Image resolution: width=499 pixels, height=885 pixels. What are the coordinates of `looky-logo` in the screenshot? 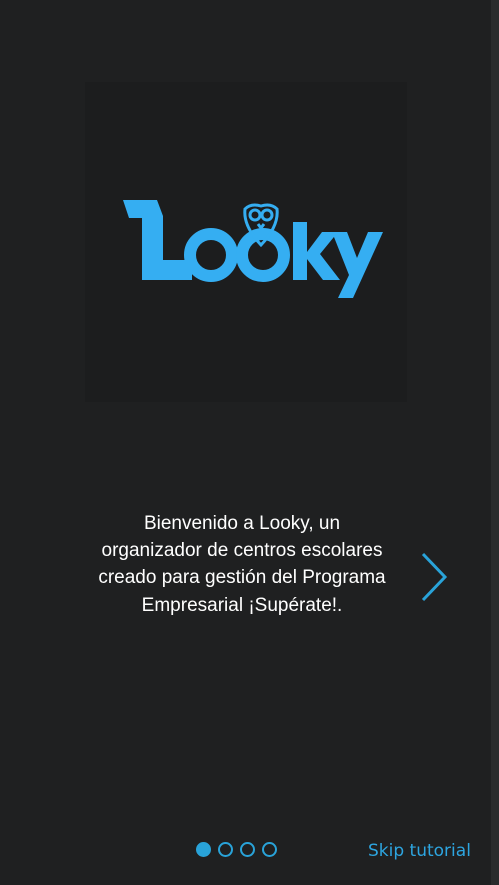 It's located at (253, 249).